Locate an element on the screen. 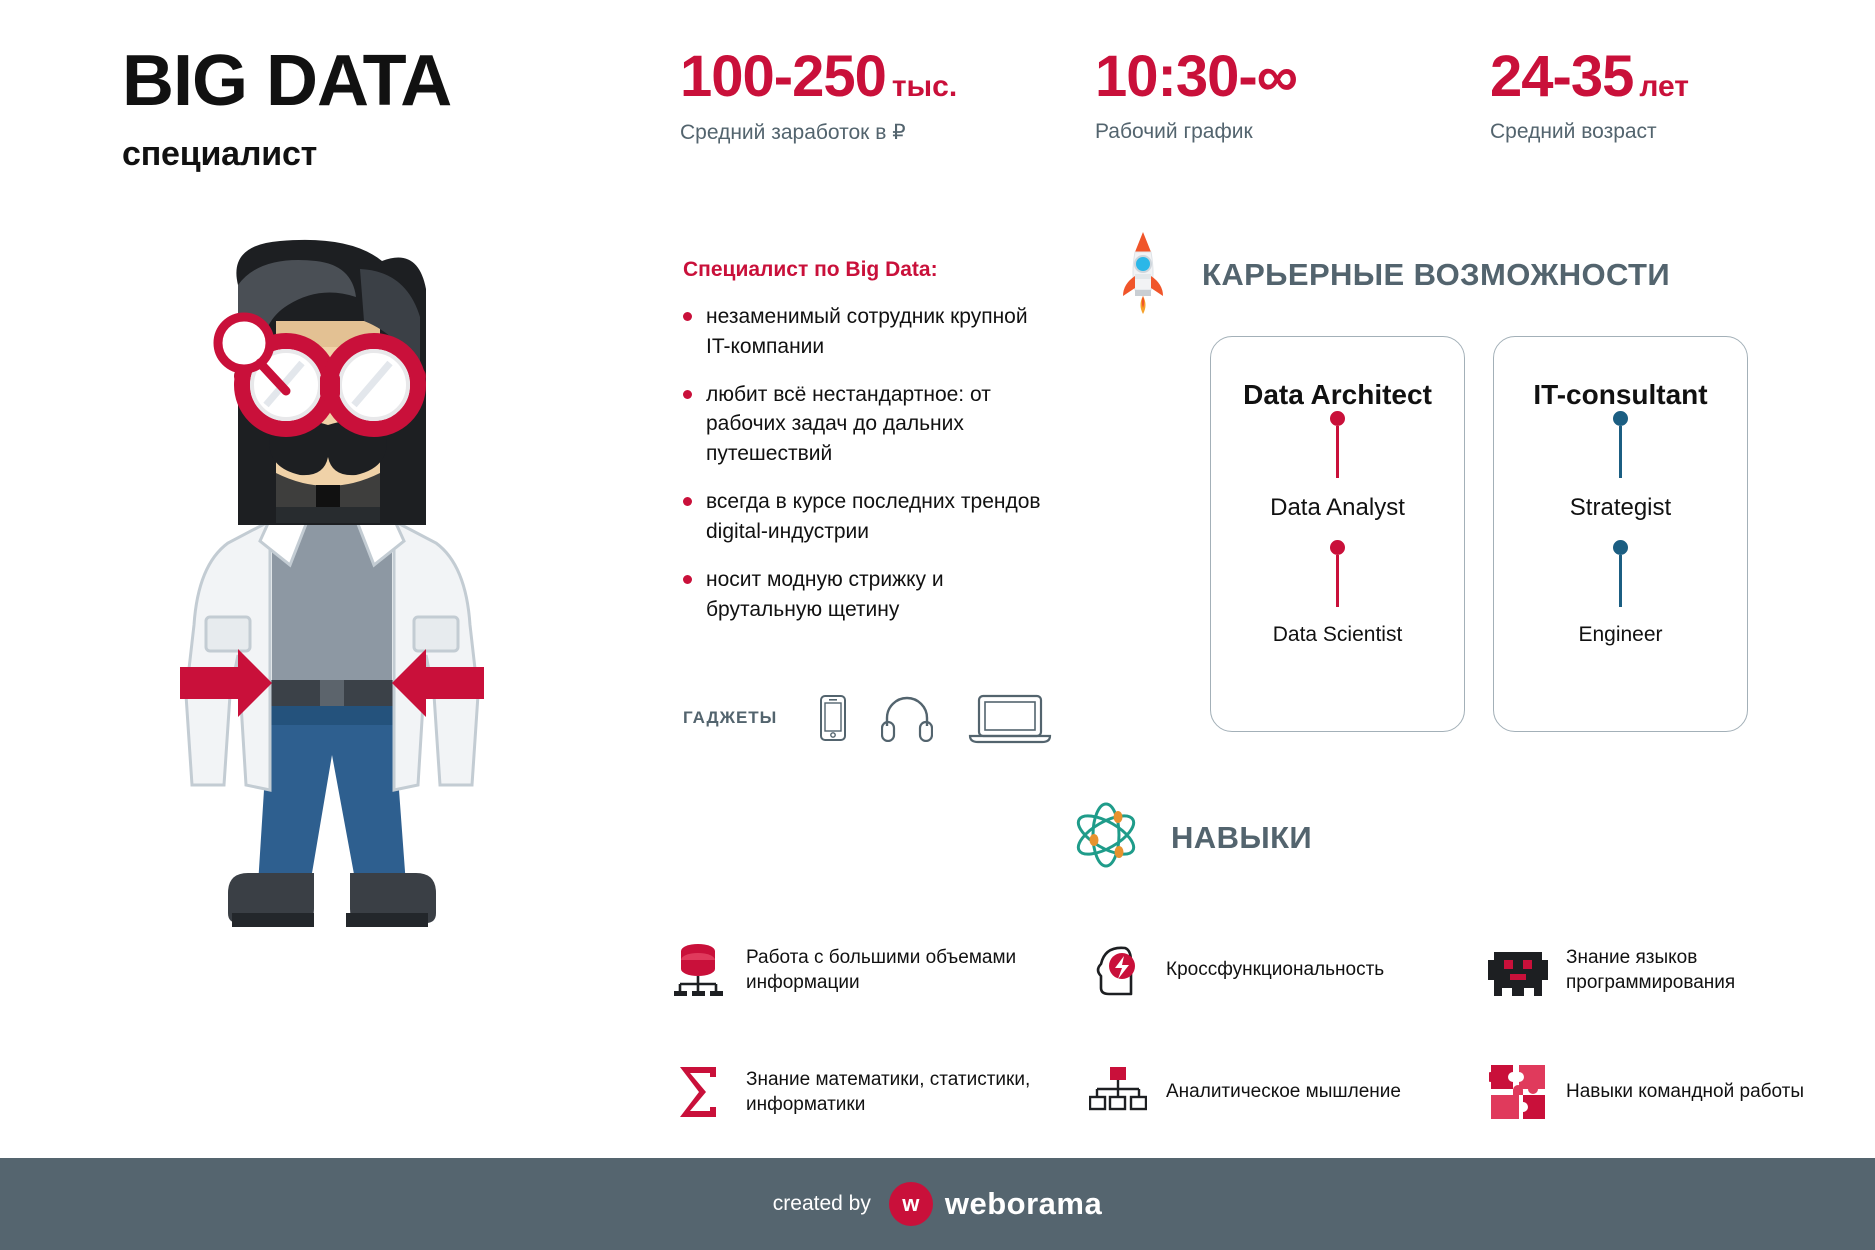 The height and width of the screenshot is (1250, 1875). smartphone-icon is located at coordinates (833, 718).